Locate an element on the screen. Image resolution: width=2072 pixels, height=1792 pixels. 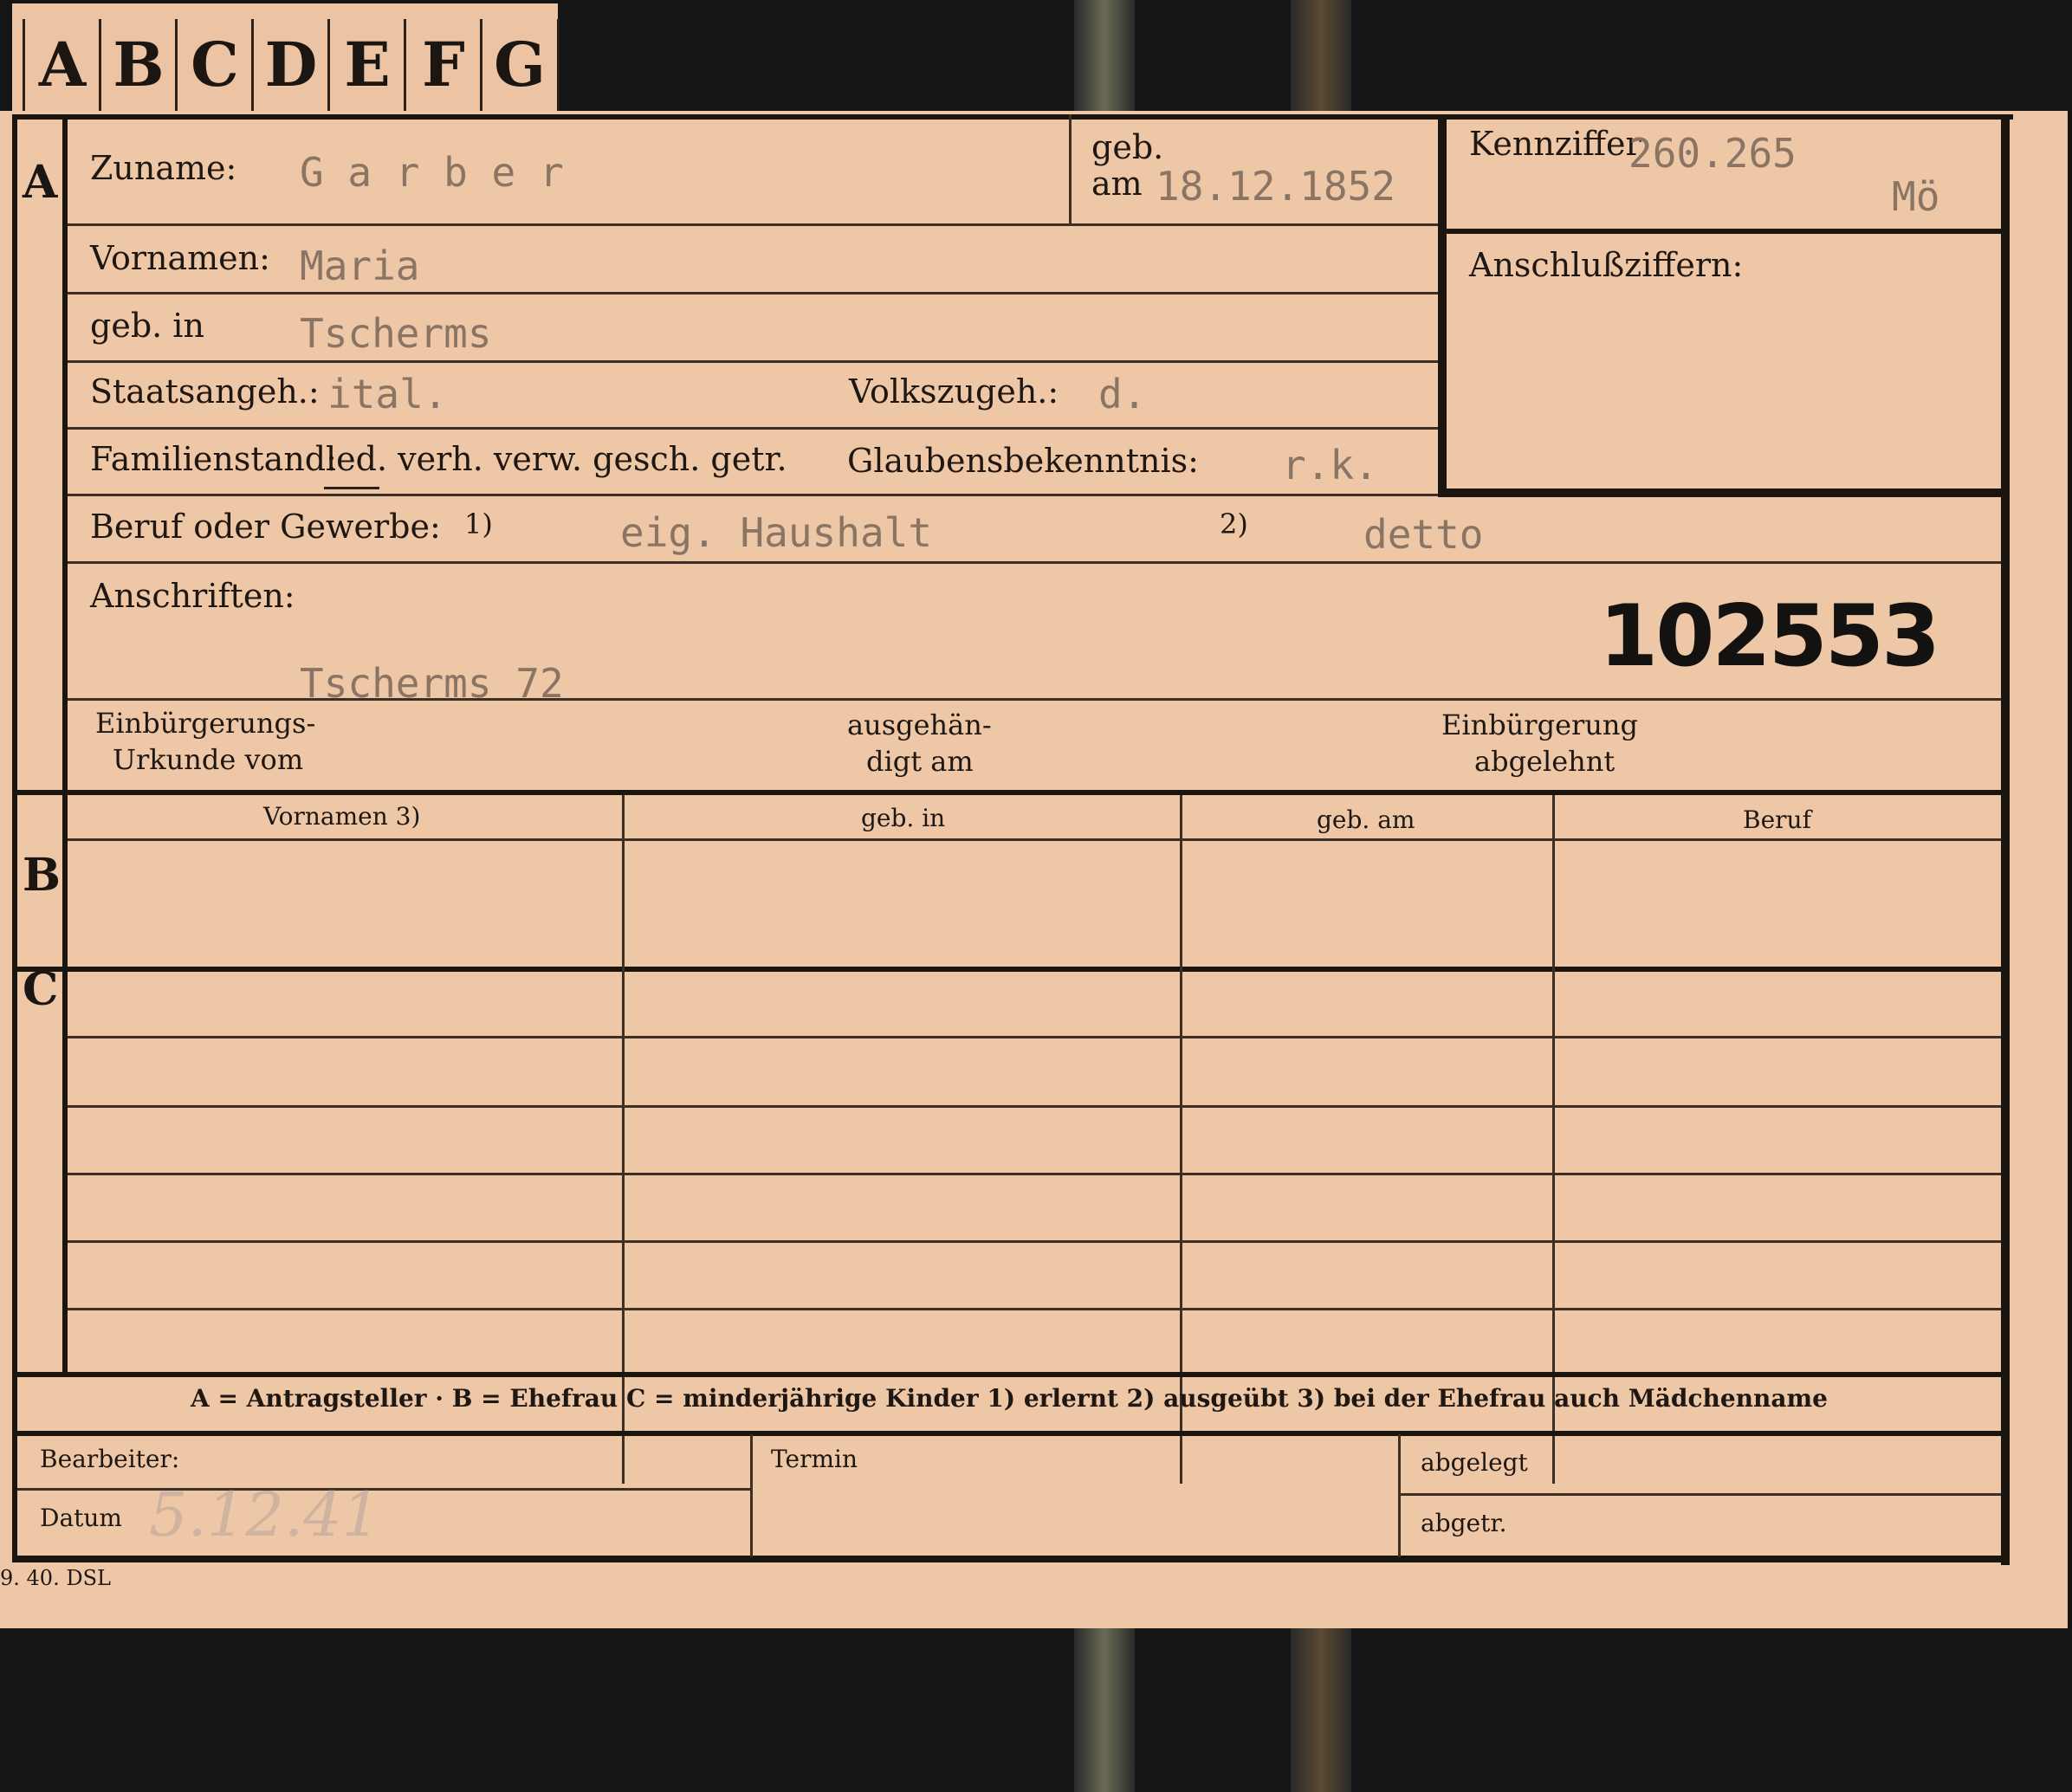
legend-bottom is located at coordinates (1008, 1433).